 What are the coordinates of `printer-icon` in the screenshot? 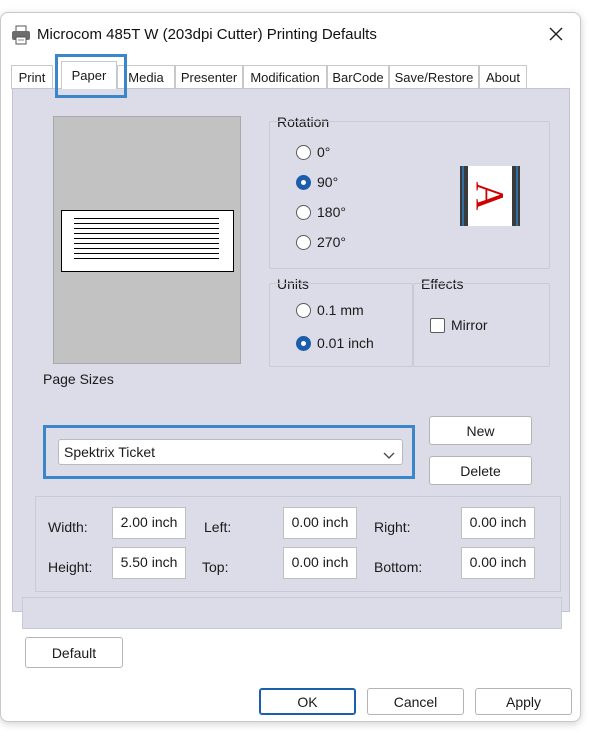 It's located at (21, 35).